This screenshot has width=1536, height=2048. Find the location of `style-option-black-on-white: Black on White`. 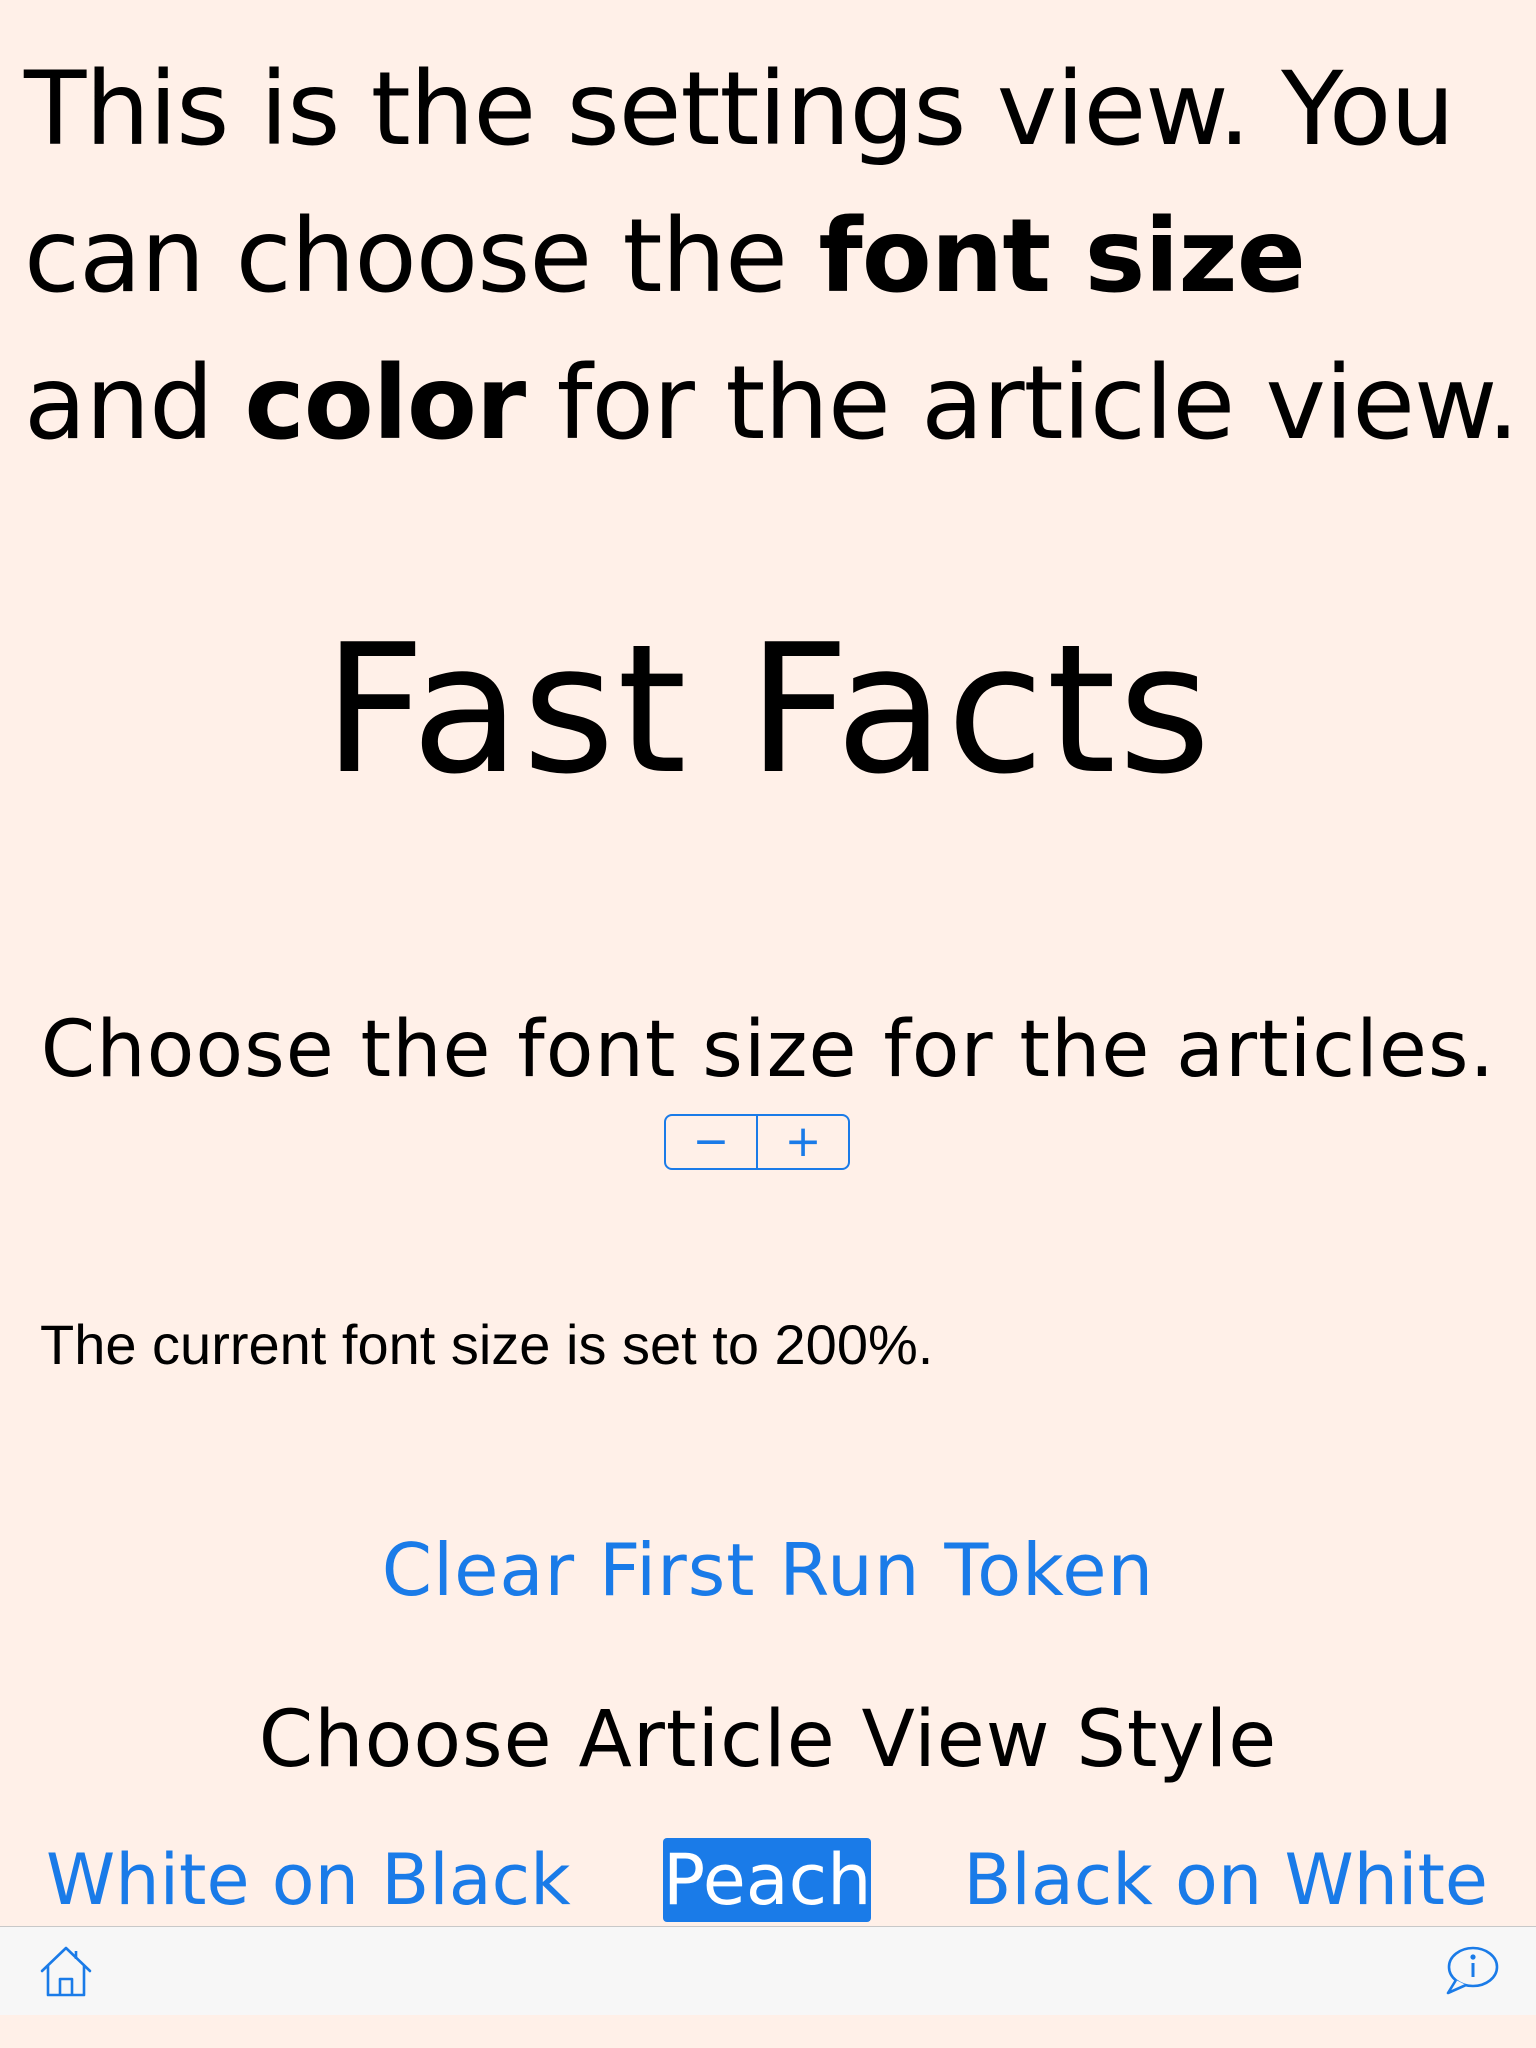

style-option-black-on-white: Black on White is located at coordinates (1225, 1880).